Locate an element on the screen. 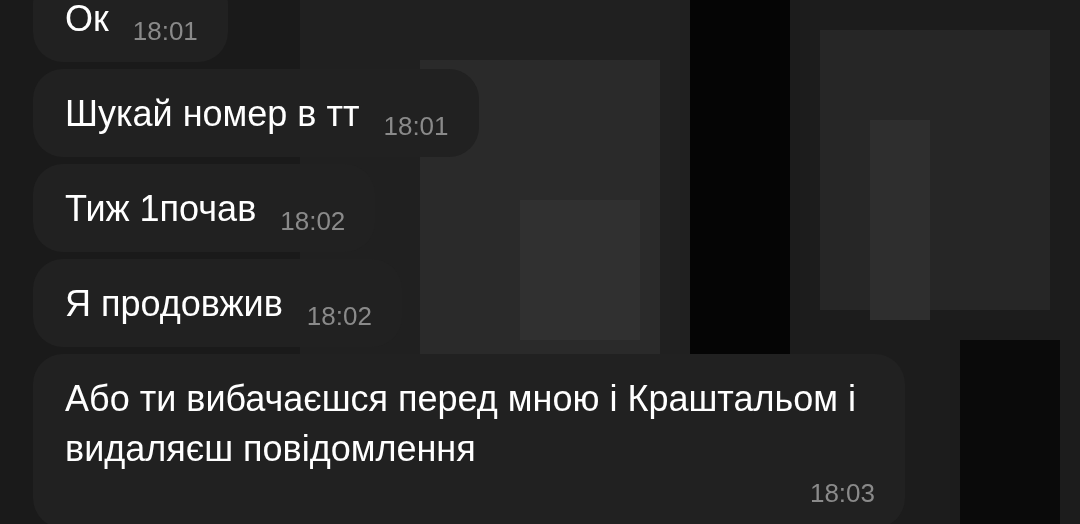  message-text: Тиж 1почав is located at coordinates (161, 209).